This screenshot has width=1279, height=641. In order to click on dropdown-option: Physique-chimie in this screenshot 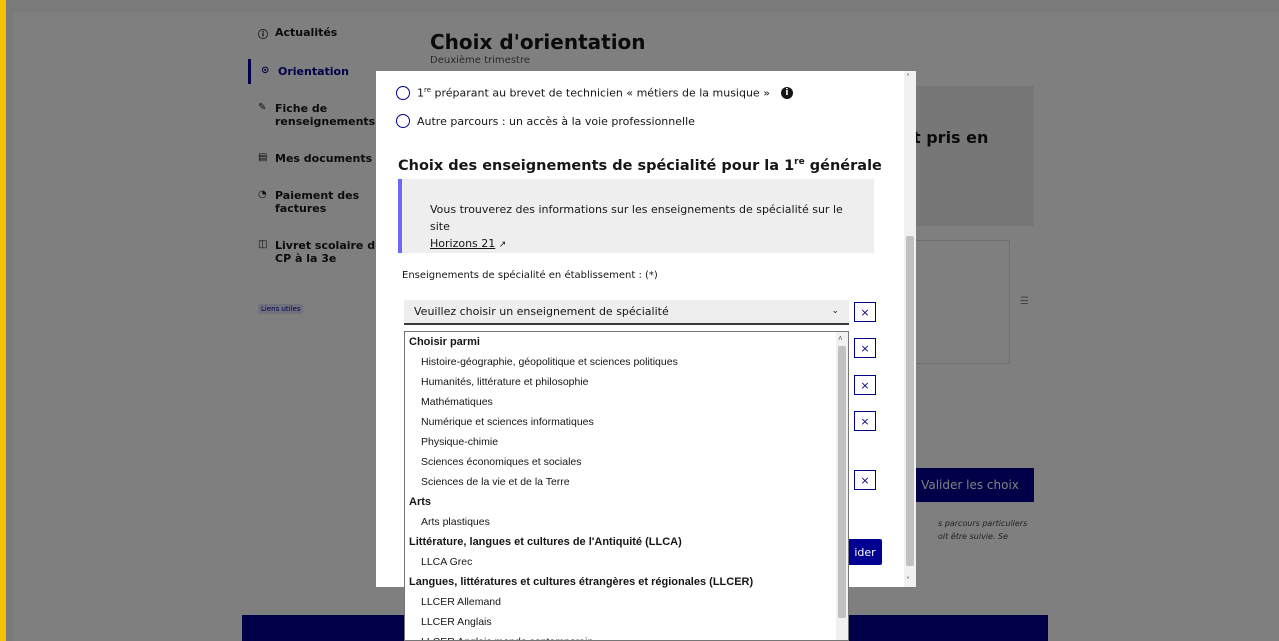, I will do `click(626, 442)`.